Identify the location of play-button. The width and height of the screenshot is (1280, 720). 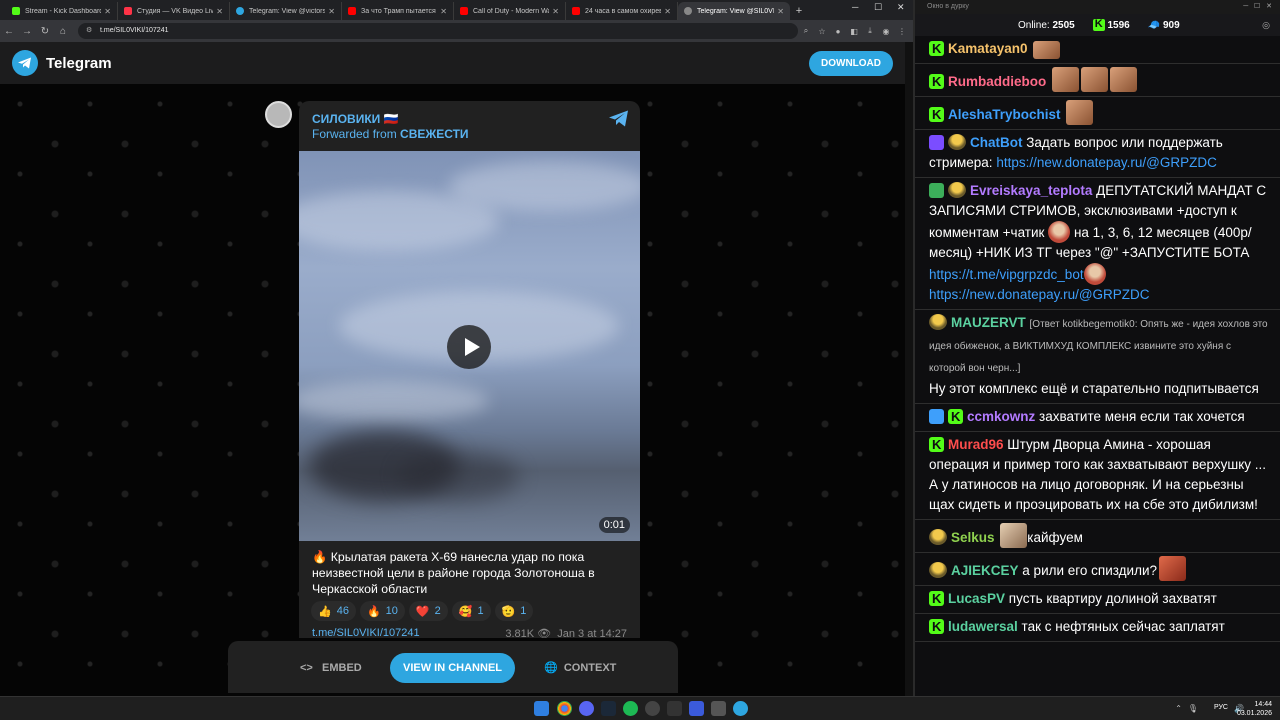
(469, 347).